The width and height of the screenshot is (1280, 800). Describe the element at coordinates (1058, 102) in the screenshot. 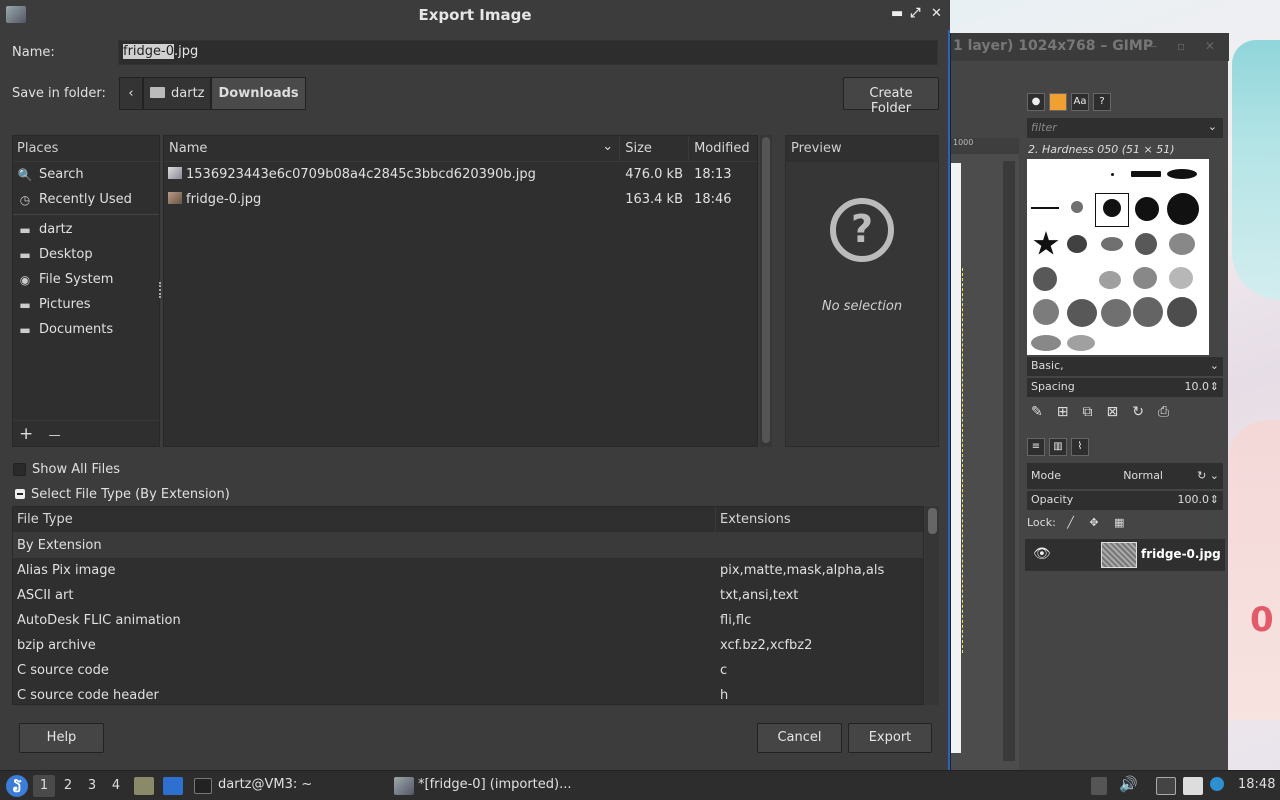

I see `patterns-tab-icon` at that location.